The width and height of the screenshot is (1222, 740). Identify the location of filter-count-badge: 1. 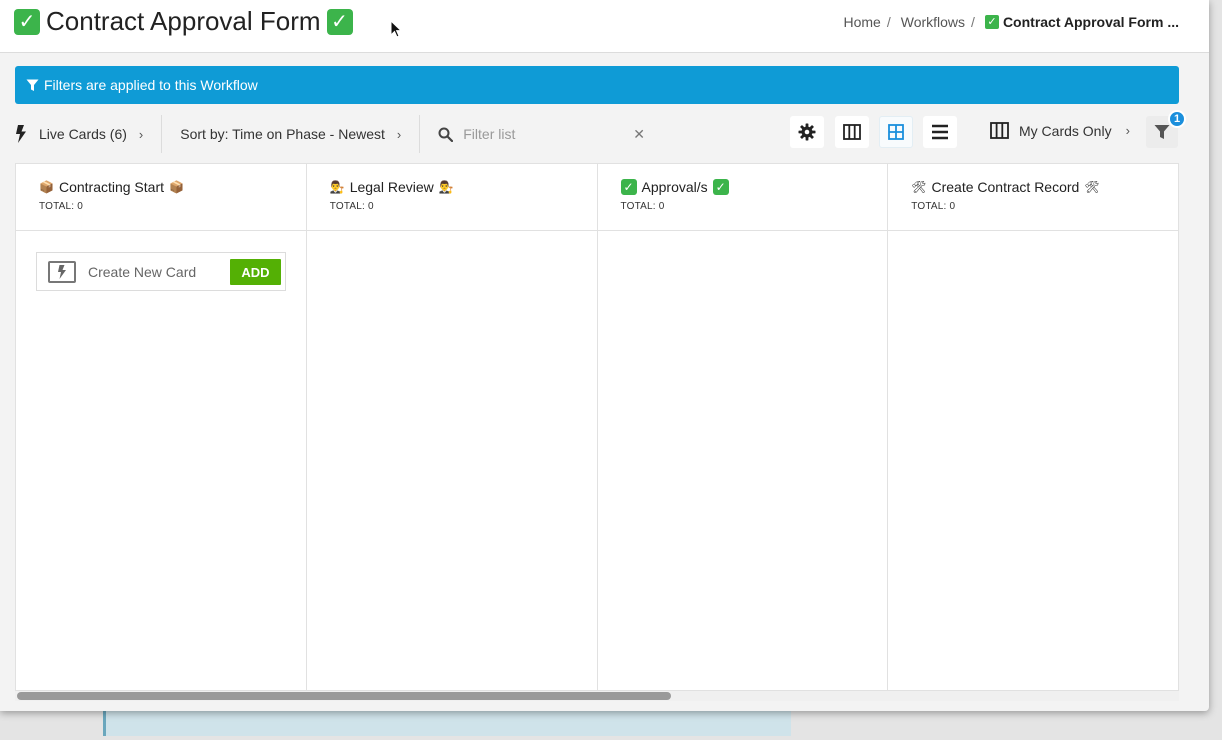
(1177, 119).